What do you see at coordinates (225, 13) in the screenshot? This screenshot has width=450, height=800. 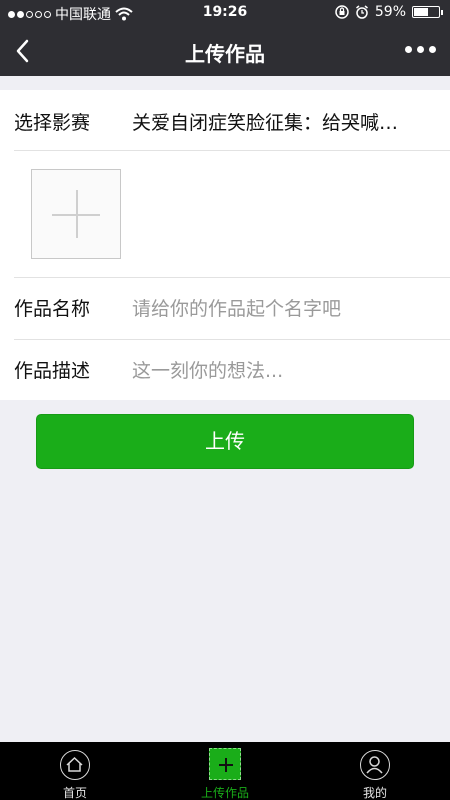 I see `status-bar: 中国联通 19:26 59%` at bounding box center [225, 13].